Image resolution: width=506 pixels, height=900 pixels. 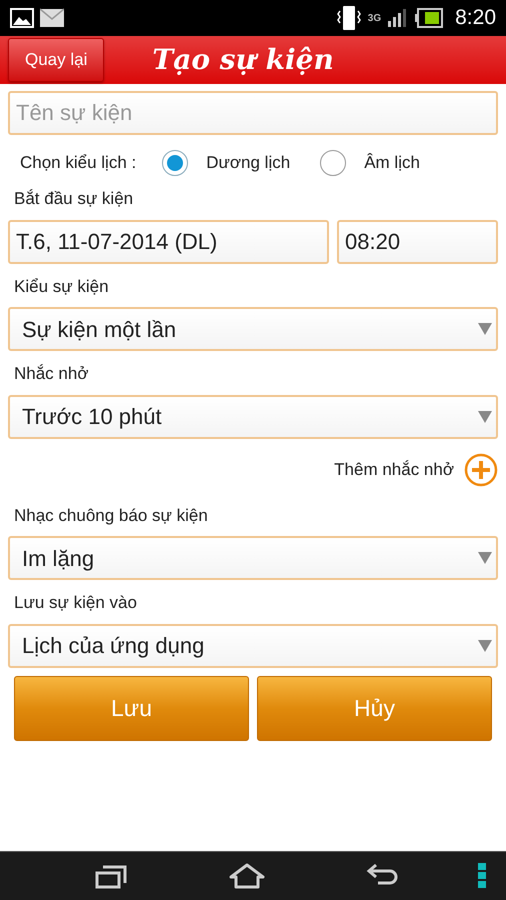 I want to click on dropdown-value: Lịch của ứng dụng, so click(x=113, y=646).